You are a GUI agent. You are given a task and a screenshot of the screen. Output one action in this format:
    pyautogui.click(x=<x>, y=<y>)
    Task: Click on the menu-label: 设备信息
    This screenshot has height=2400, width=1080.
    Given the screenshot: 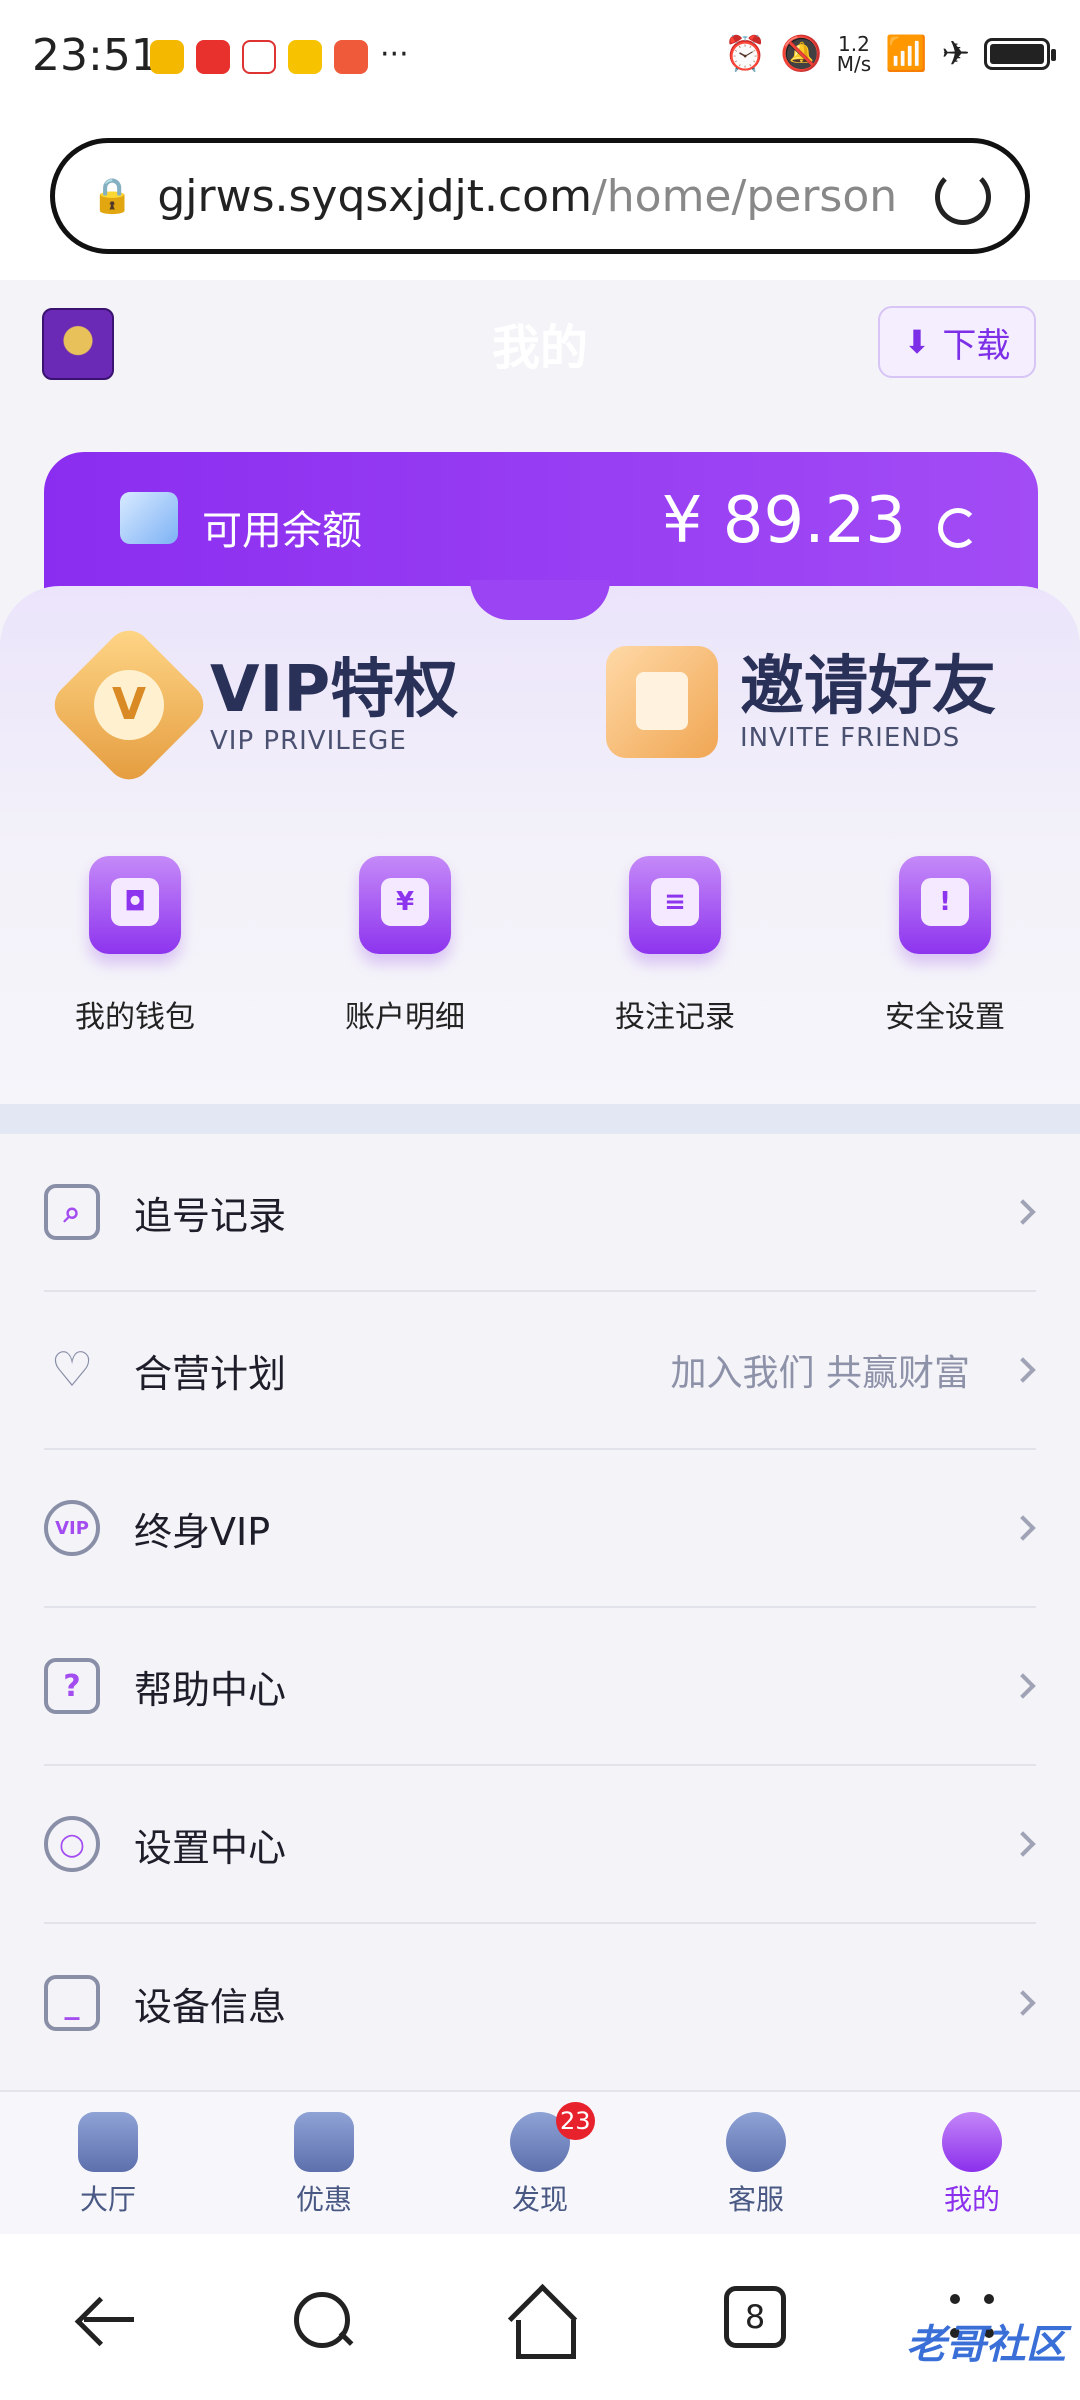 What is the action you would take?
    pyautogui.click(x=210, y=2006)
    